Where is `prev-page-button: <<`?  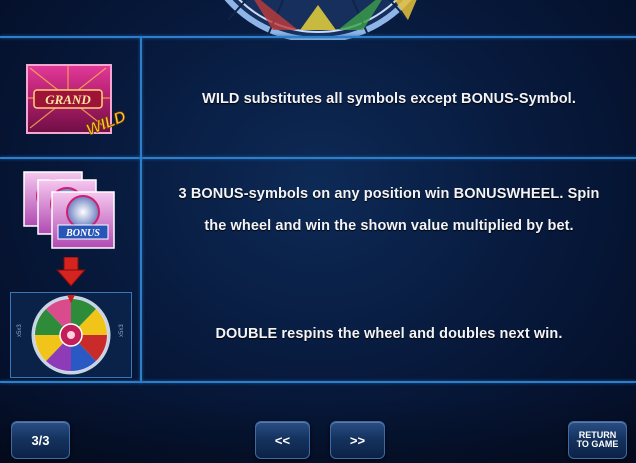
prev-page-button: << is located at coordinates (282, 440).